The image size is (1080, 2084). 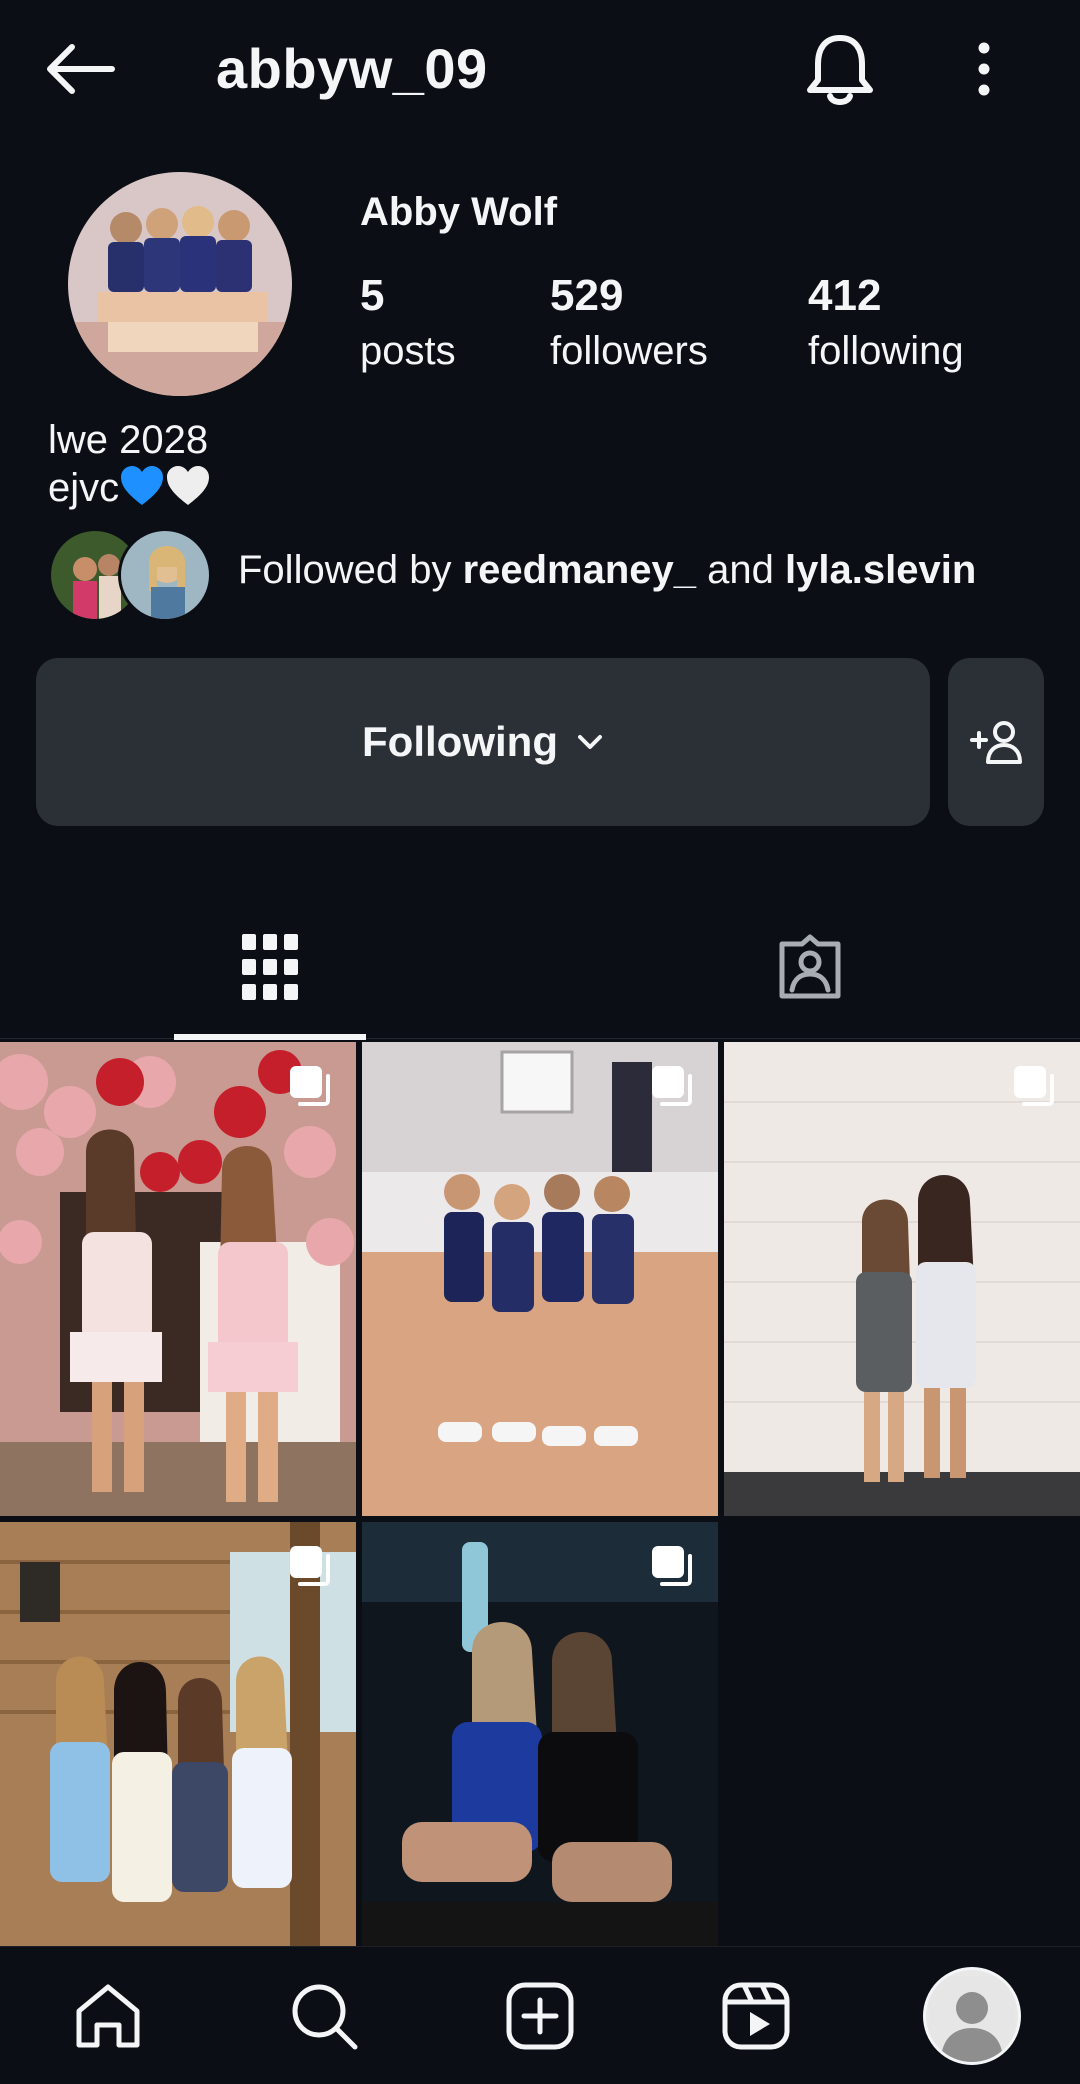 I want to click on more-options-button, so click(x=984, y=69).